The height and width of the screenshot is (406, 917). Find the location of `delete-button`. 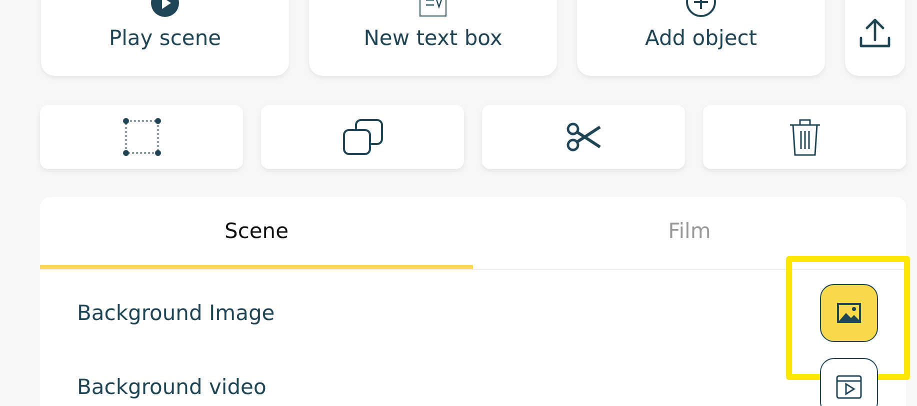

delete-button is located at coordinates (804, 137).